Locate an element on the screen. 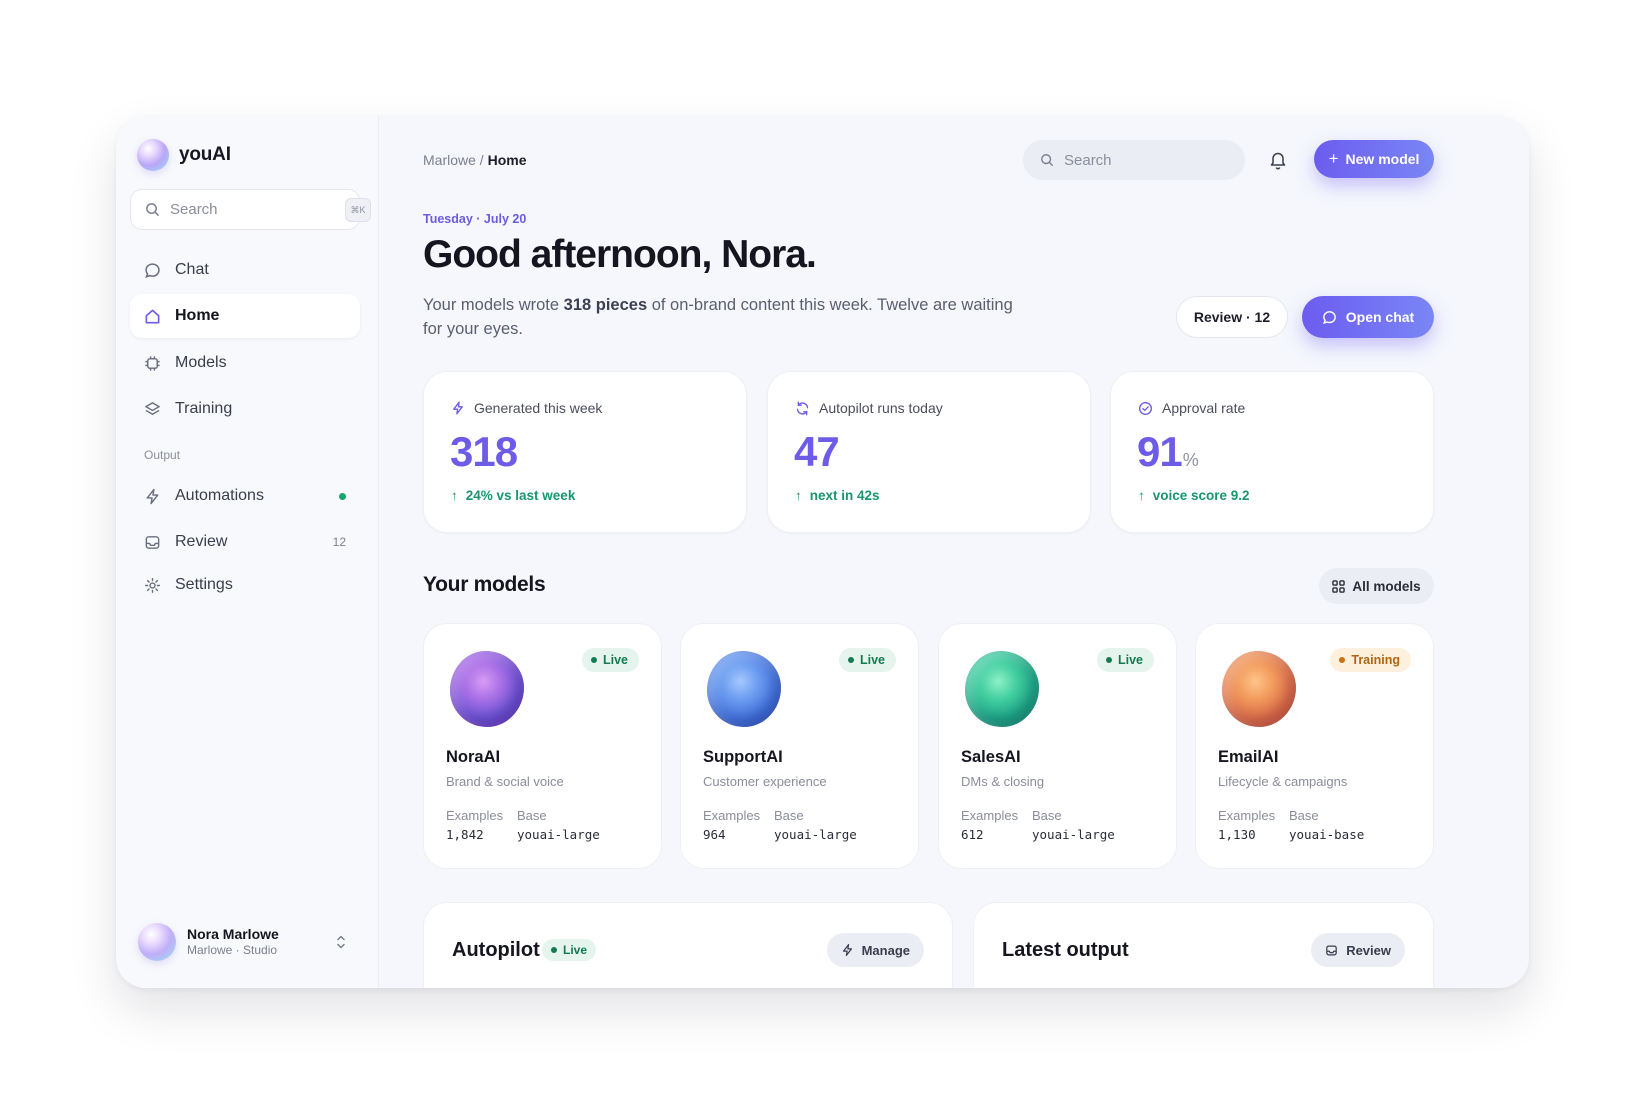 The height and width of the screenshot is (1099, 1638). stat-label: Approval rate is located at coordinates (1204, 408).